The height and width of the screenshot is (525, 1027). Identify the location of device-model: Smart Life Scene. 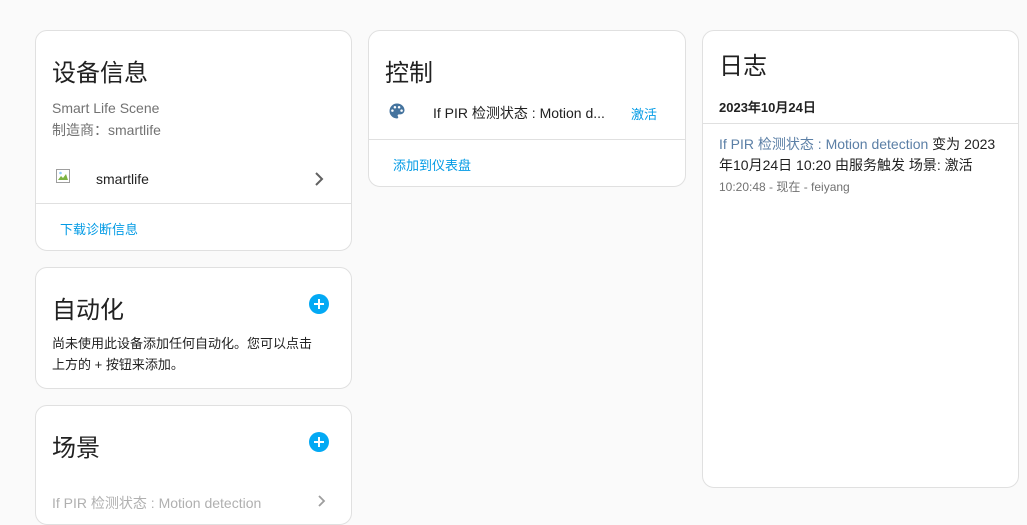
(106, 108).